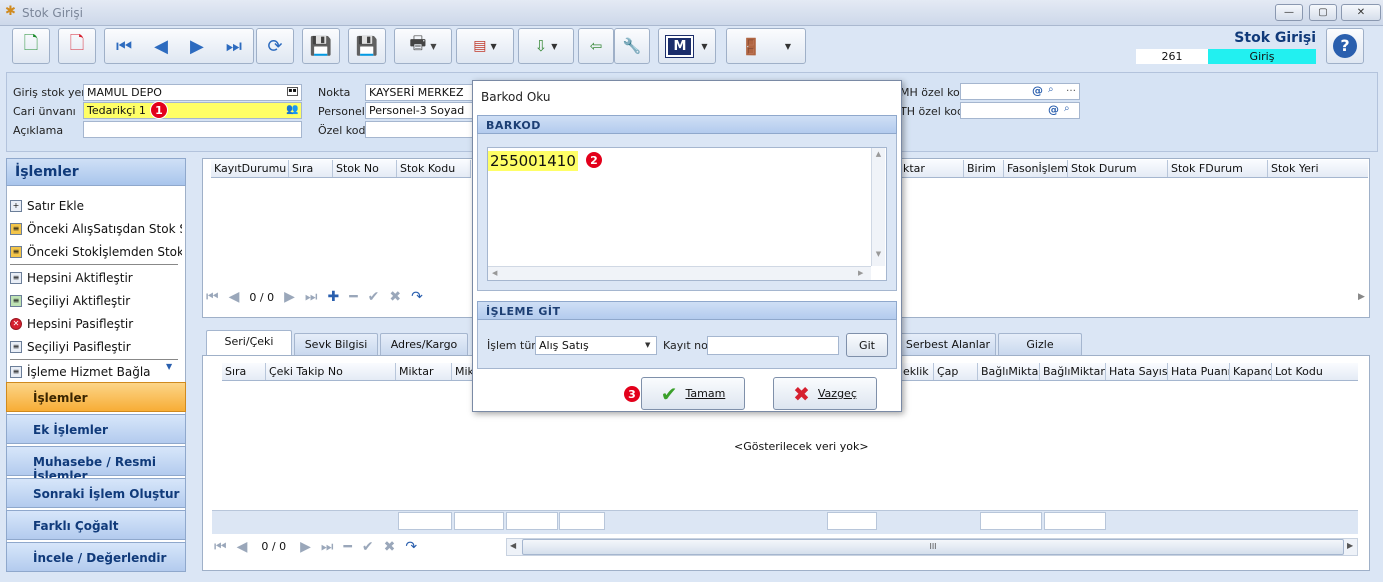 This screenshot has width=1383, height=582. Describe the element at coordinates (1345, 46) in the screenshot. I see `help-button: ?` at that location.